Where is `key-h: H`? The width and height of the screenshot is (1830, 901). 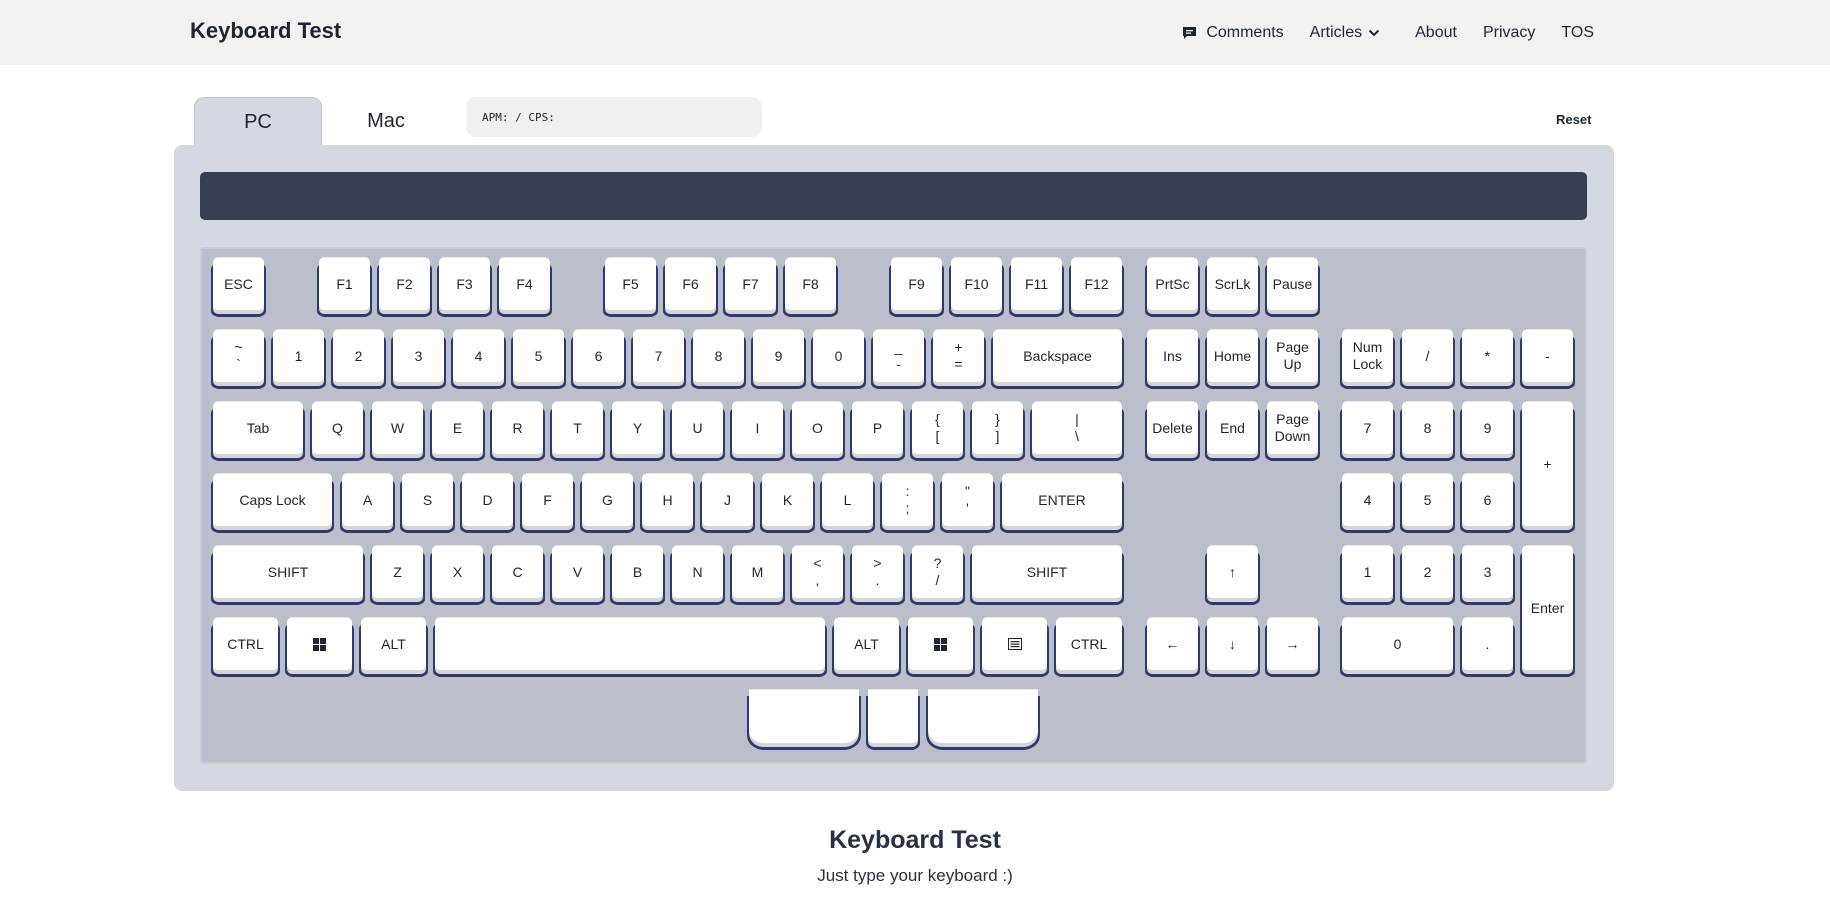
key-h: H is located at coordinates (667, 500).